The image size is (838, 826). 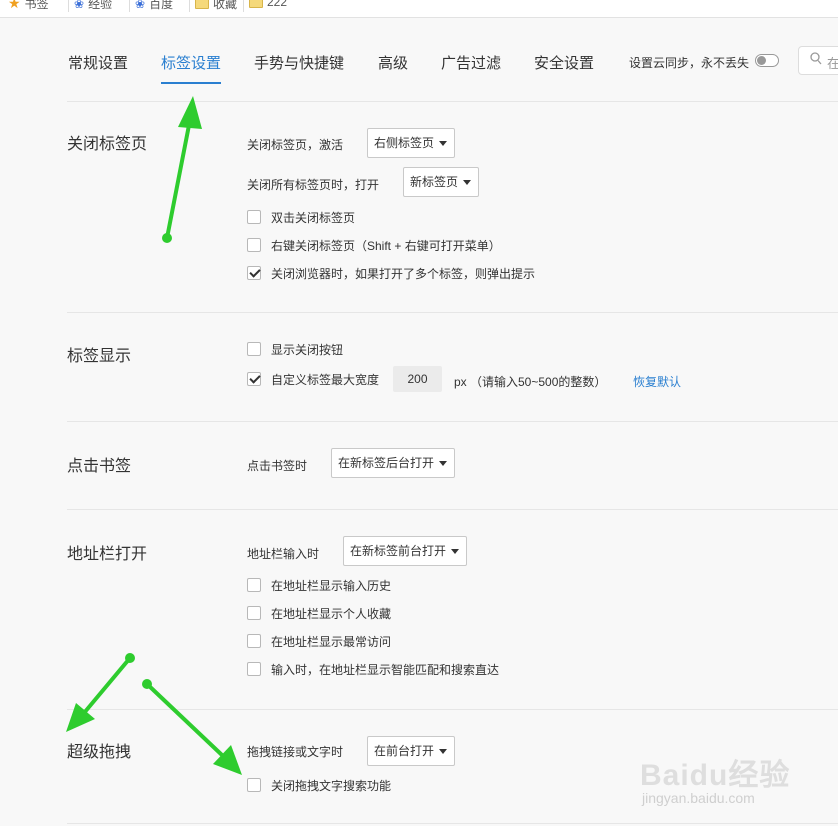 I want to click on checkbox-label: 在地址栏显示最常访问, so click(x=331, y=641).